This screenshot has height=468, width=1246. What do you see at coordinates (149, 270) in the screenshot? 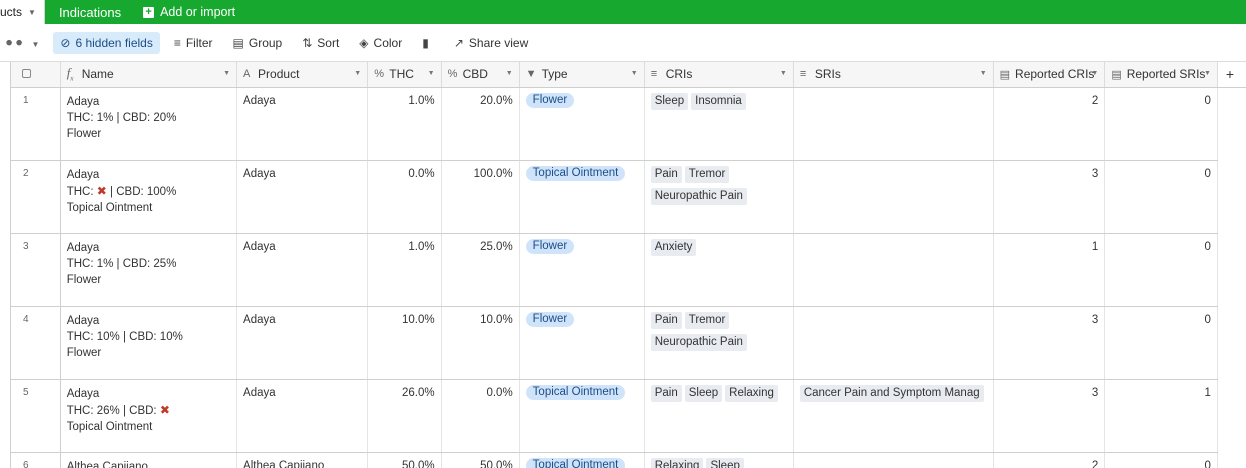
I see `cell-name: Adaya THC: 1% | CBD: 25% Flower` at bounding box center [149, 270].